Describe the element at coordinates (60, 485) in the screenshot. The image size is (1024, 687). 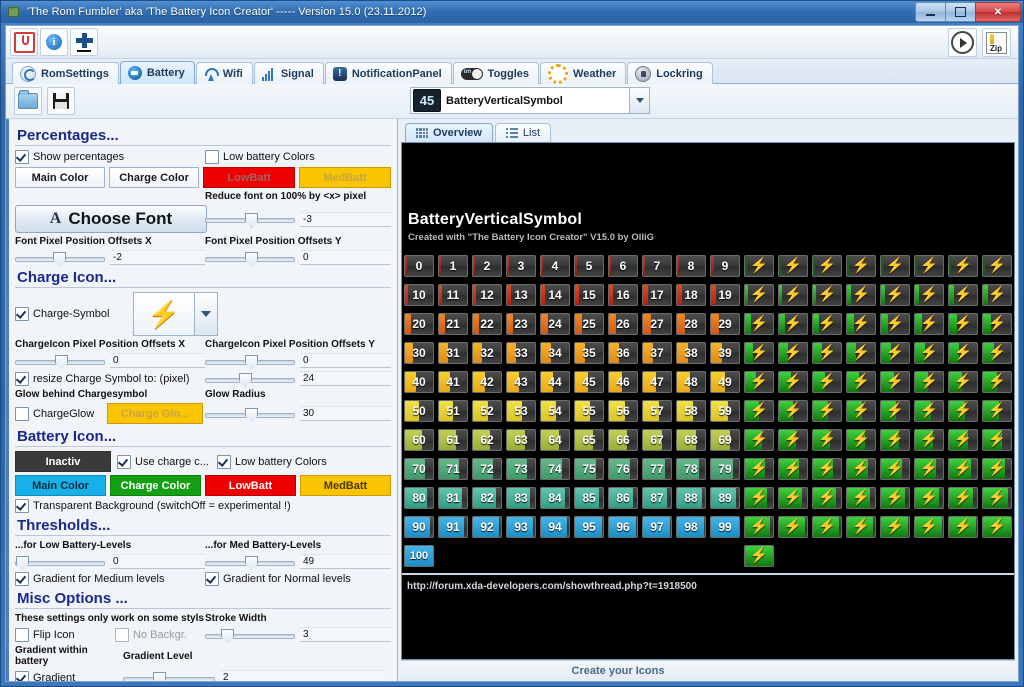
I see `battery-main-color-button: Main Color` at that location.